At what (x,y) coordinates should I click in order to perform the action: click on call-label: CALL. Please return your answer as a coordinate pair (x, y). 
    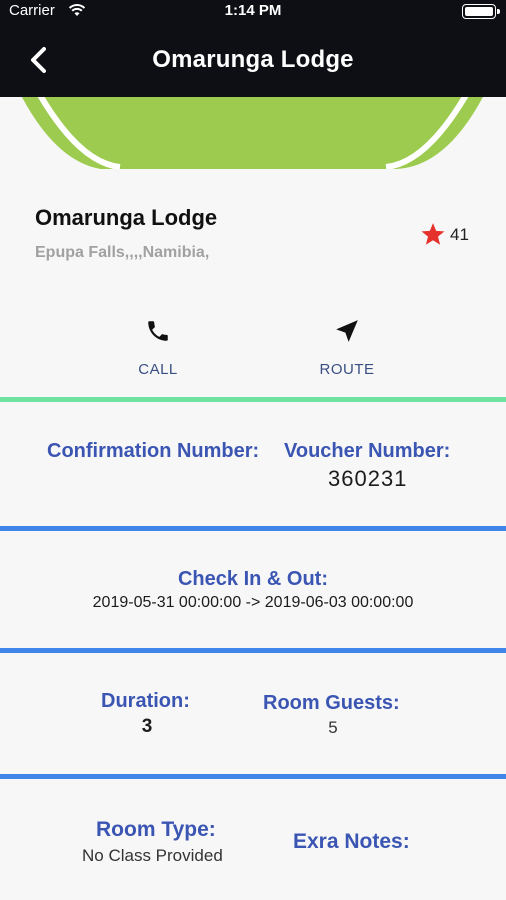
    Looking at the image, I should click on (158, 369).